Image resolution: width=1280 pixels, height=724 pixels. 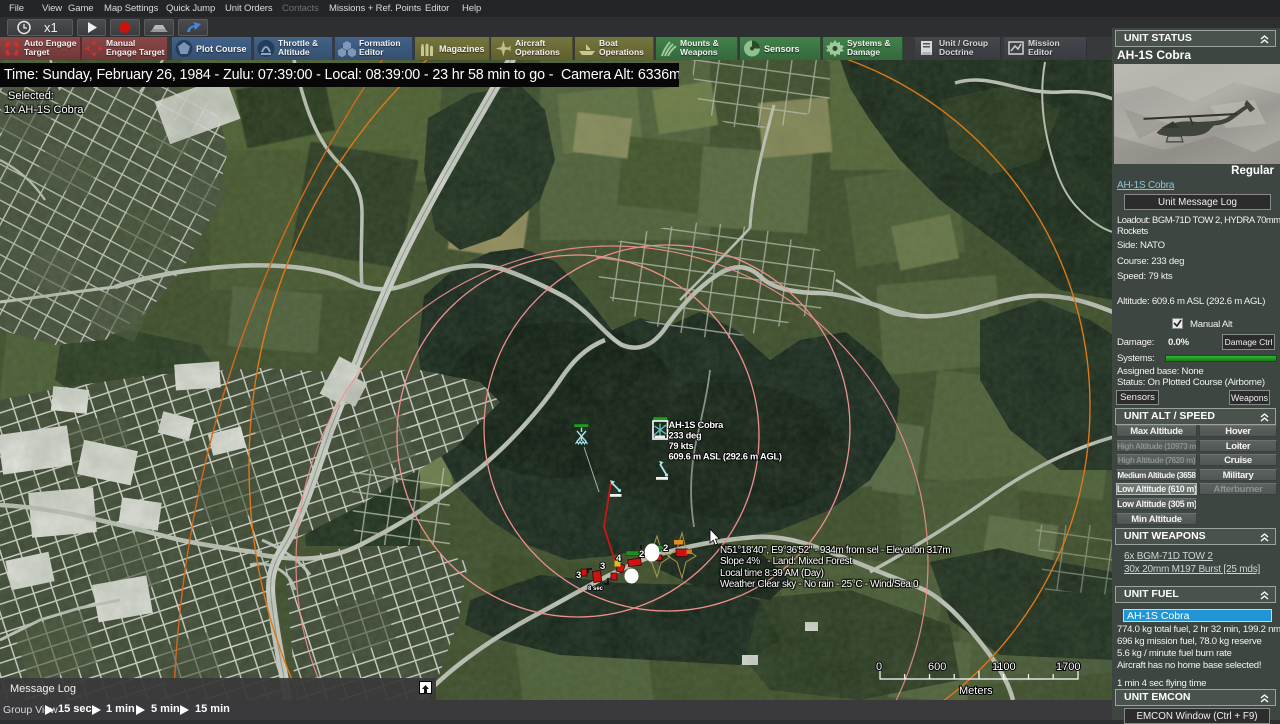 What do you see at coordinates (879, 667) in the screenshot?
I see `svg-text: 0` at bounding box center [879, 667].